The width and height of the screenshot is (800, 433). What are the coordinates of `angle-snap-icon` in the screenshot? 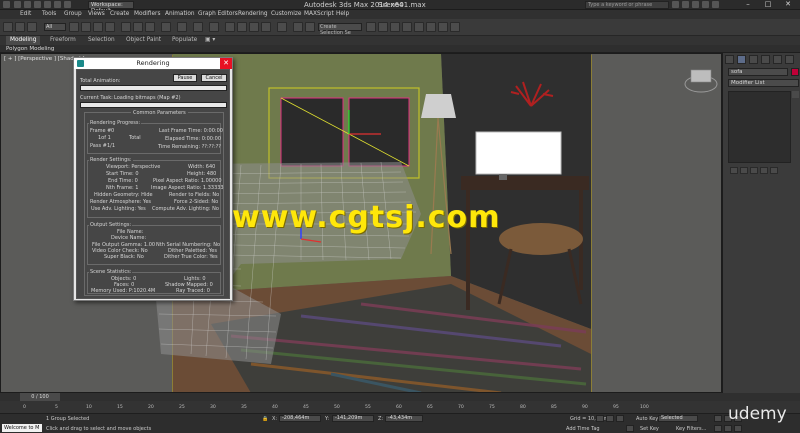 It's located at (242, 27).